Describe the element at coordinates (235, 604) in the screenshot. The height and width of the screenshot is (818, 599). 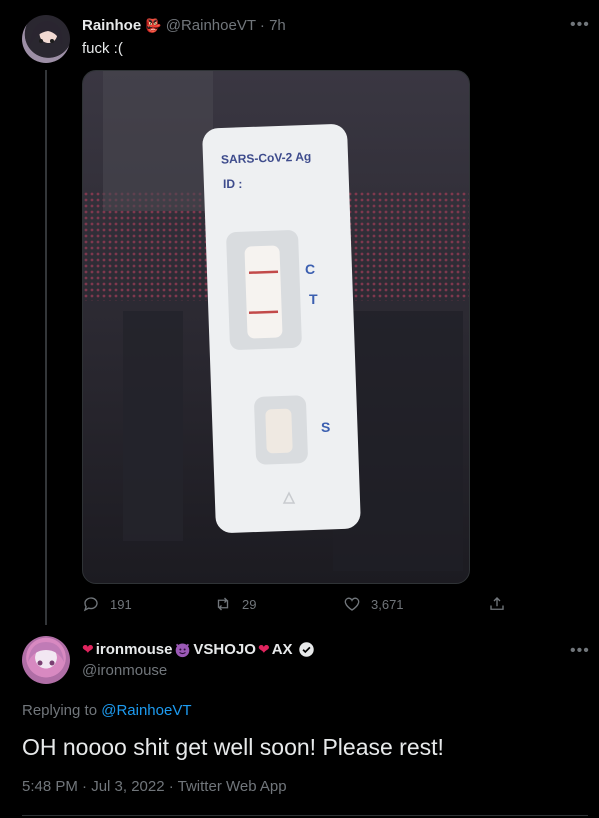
I see `retweet-action: 29` at that location.